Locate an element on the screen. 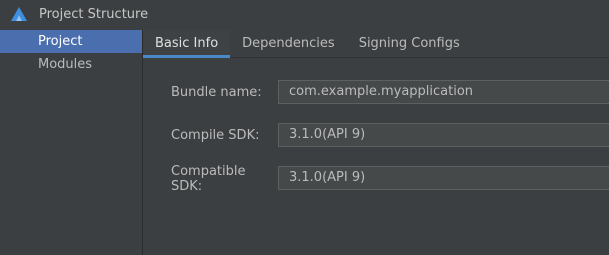  compatible-sdk-row: Compatible SDK: is located at coordinates (224, 179).